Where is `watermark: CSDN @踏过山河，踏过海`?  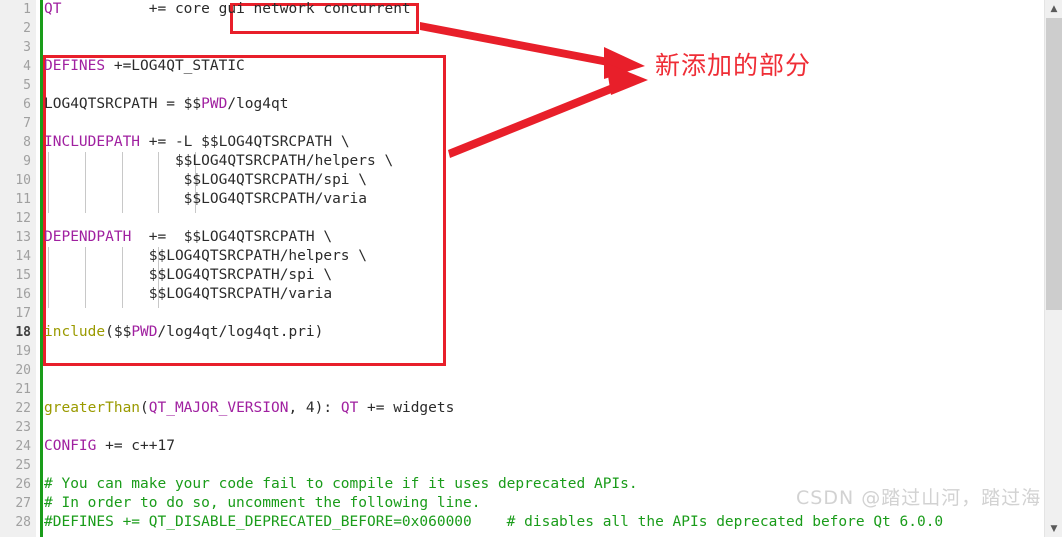
watermark: CSDN @踏过山河，踏过海 is located at coordinates (919, 498).